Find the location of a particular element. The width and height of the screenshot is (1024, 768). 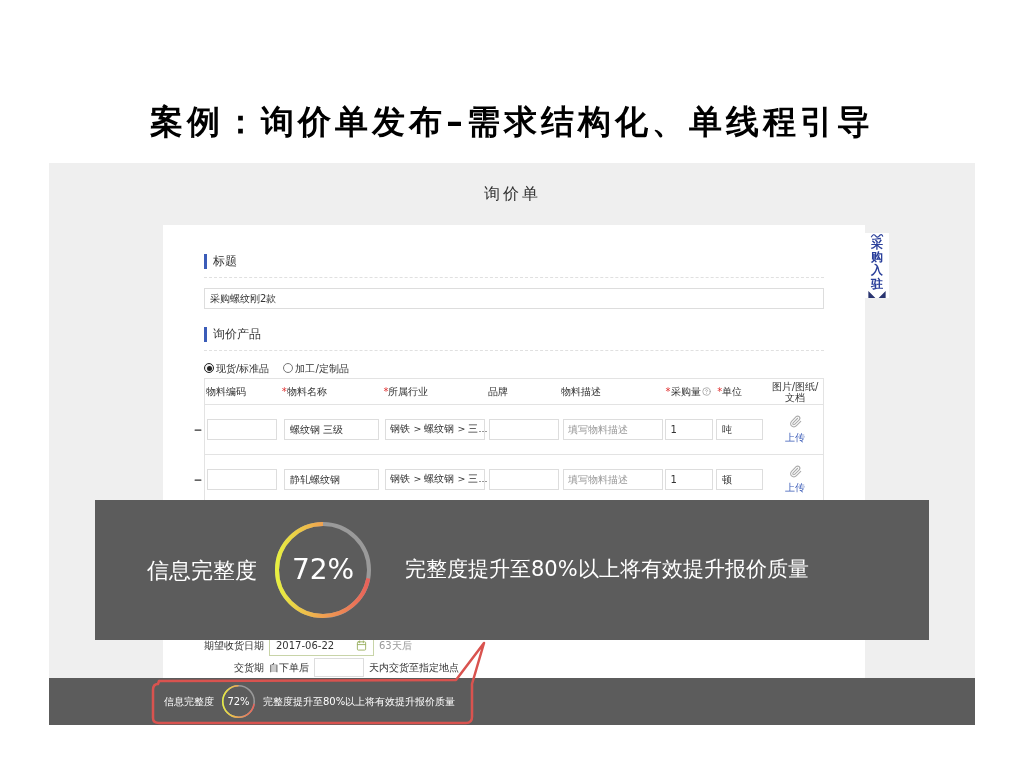

field-suffix: 天内交货至指定地点 is located at coordinates (414, 667).